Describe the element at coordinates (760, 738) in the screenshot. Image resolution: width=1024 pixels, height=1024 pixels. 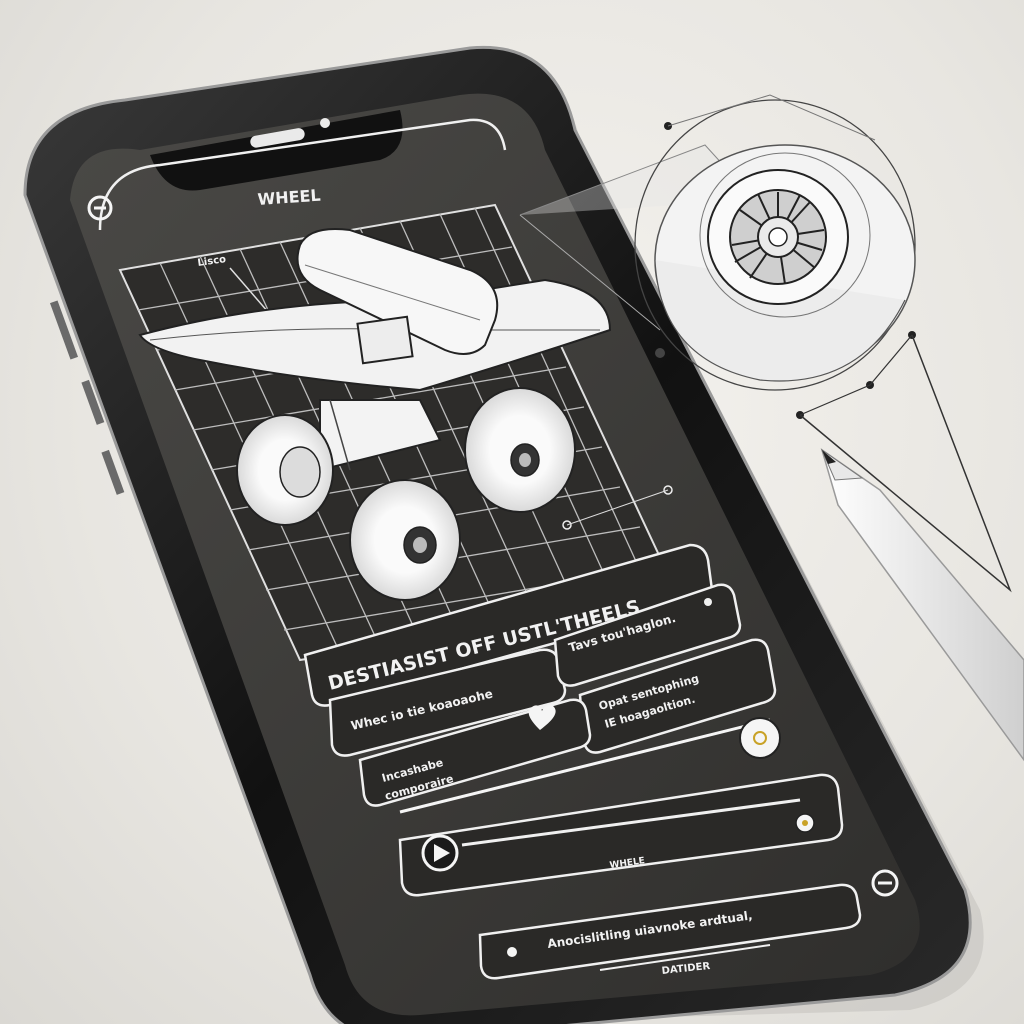
I see `slider-knob-icon` at that location.